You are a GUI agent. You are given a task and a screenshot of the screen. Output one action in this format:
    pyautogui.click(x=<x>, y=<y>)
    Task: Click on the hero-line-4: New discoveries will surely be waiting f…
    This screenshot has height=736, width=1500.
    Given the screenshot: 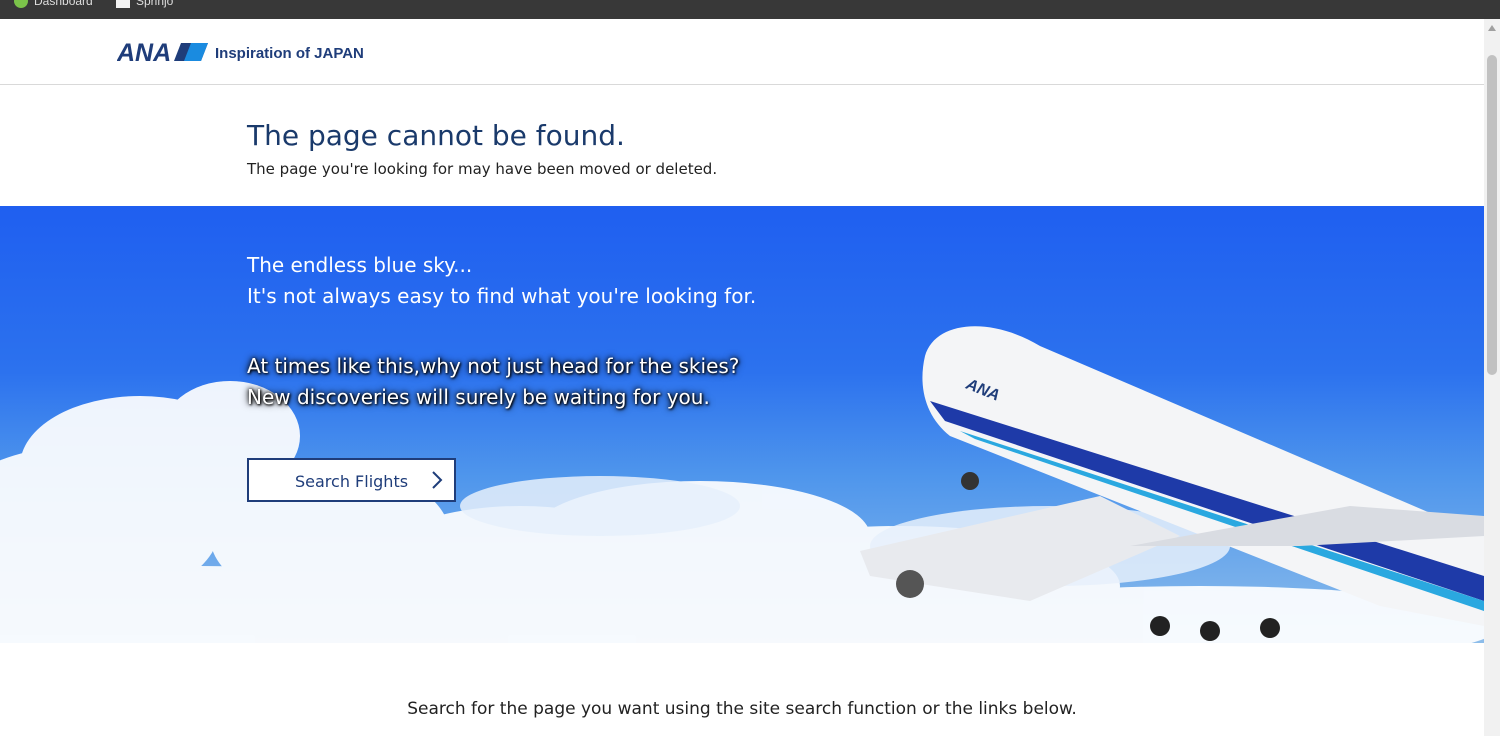 What is the action you would take?
    pyautogui.click(x=478, y=397)
    